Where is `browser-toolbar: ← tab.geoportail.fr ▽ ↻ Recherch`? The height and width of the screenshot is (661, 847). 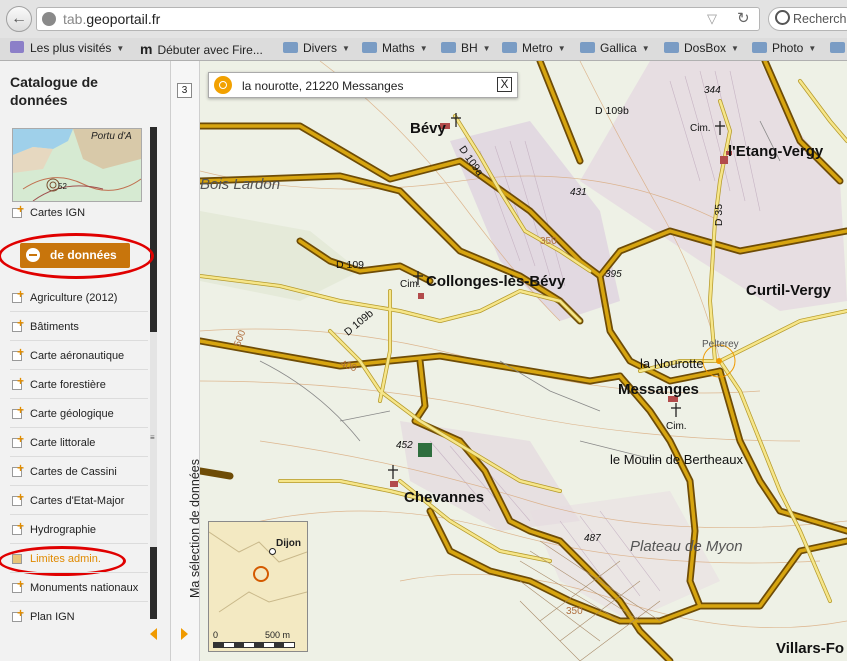
browser-toolbar: ← tab.geoportail.fr ▽ ↻ Recherch is located at coordinates (423, 19).